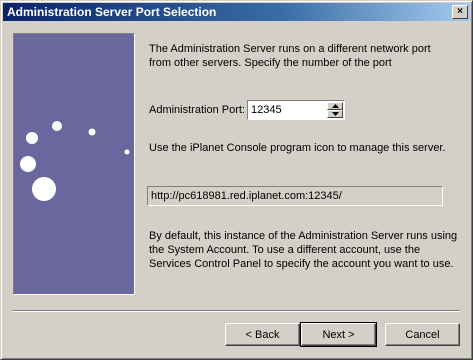 The height and width of the screenshot is (360, 473). I want to click on close-icon: ×, so click(460, 11).